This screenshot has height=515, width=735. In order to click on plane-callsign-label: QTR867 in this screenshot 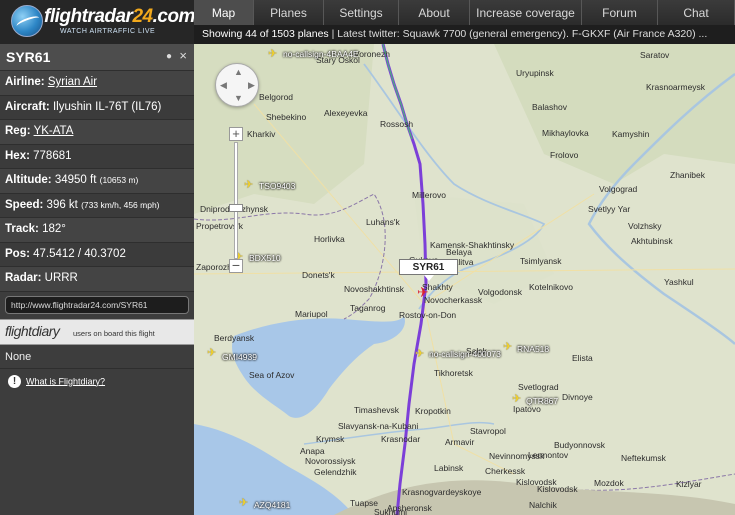, I will do `click(542, 401)`.